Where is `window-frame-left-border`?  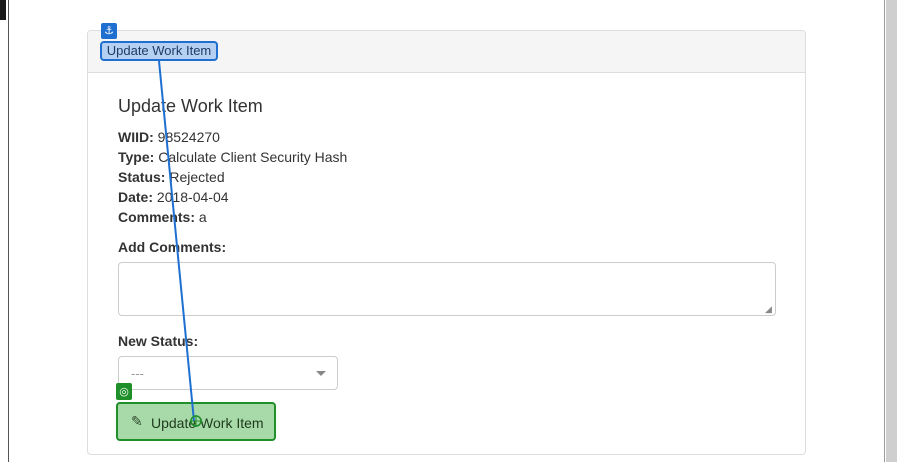
window-frame-left-border is located at coordinates (8, 231).